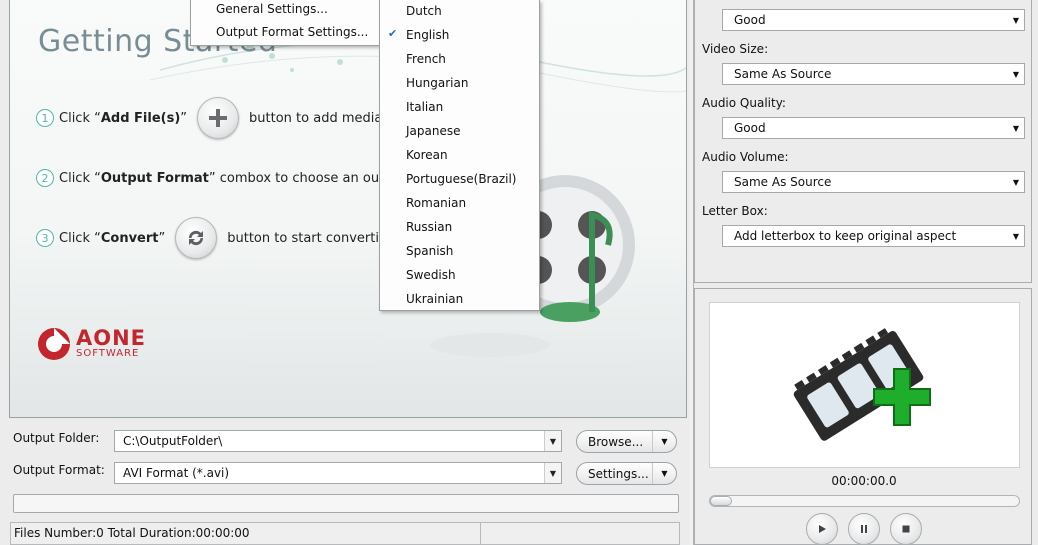  Describe the element at coordinates (345, 533) in the screenshot. I see `status-bar: Files Number:0 Total Duration:00:00:00` at that location.